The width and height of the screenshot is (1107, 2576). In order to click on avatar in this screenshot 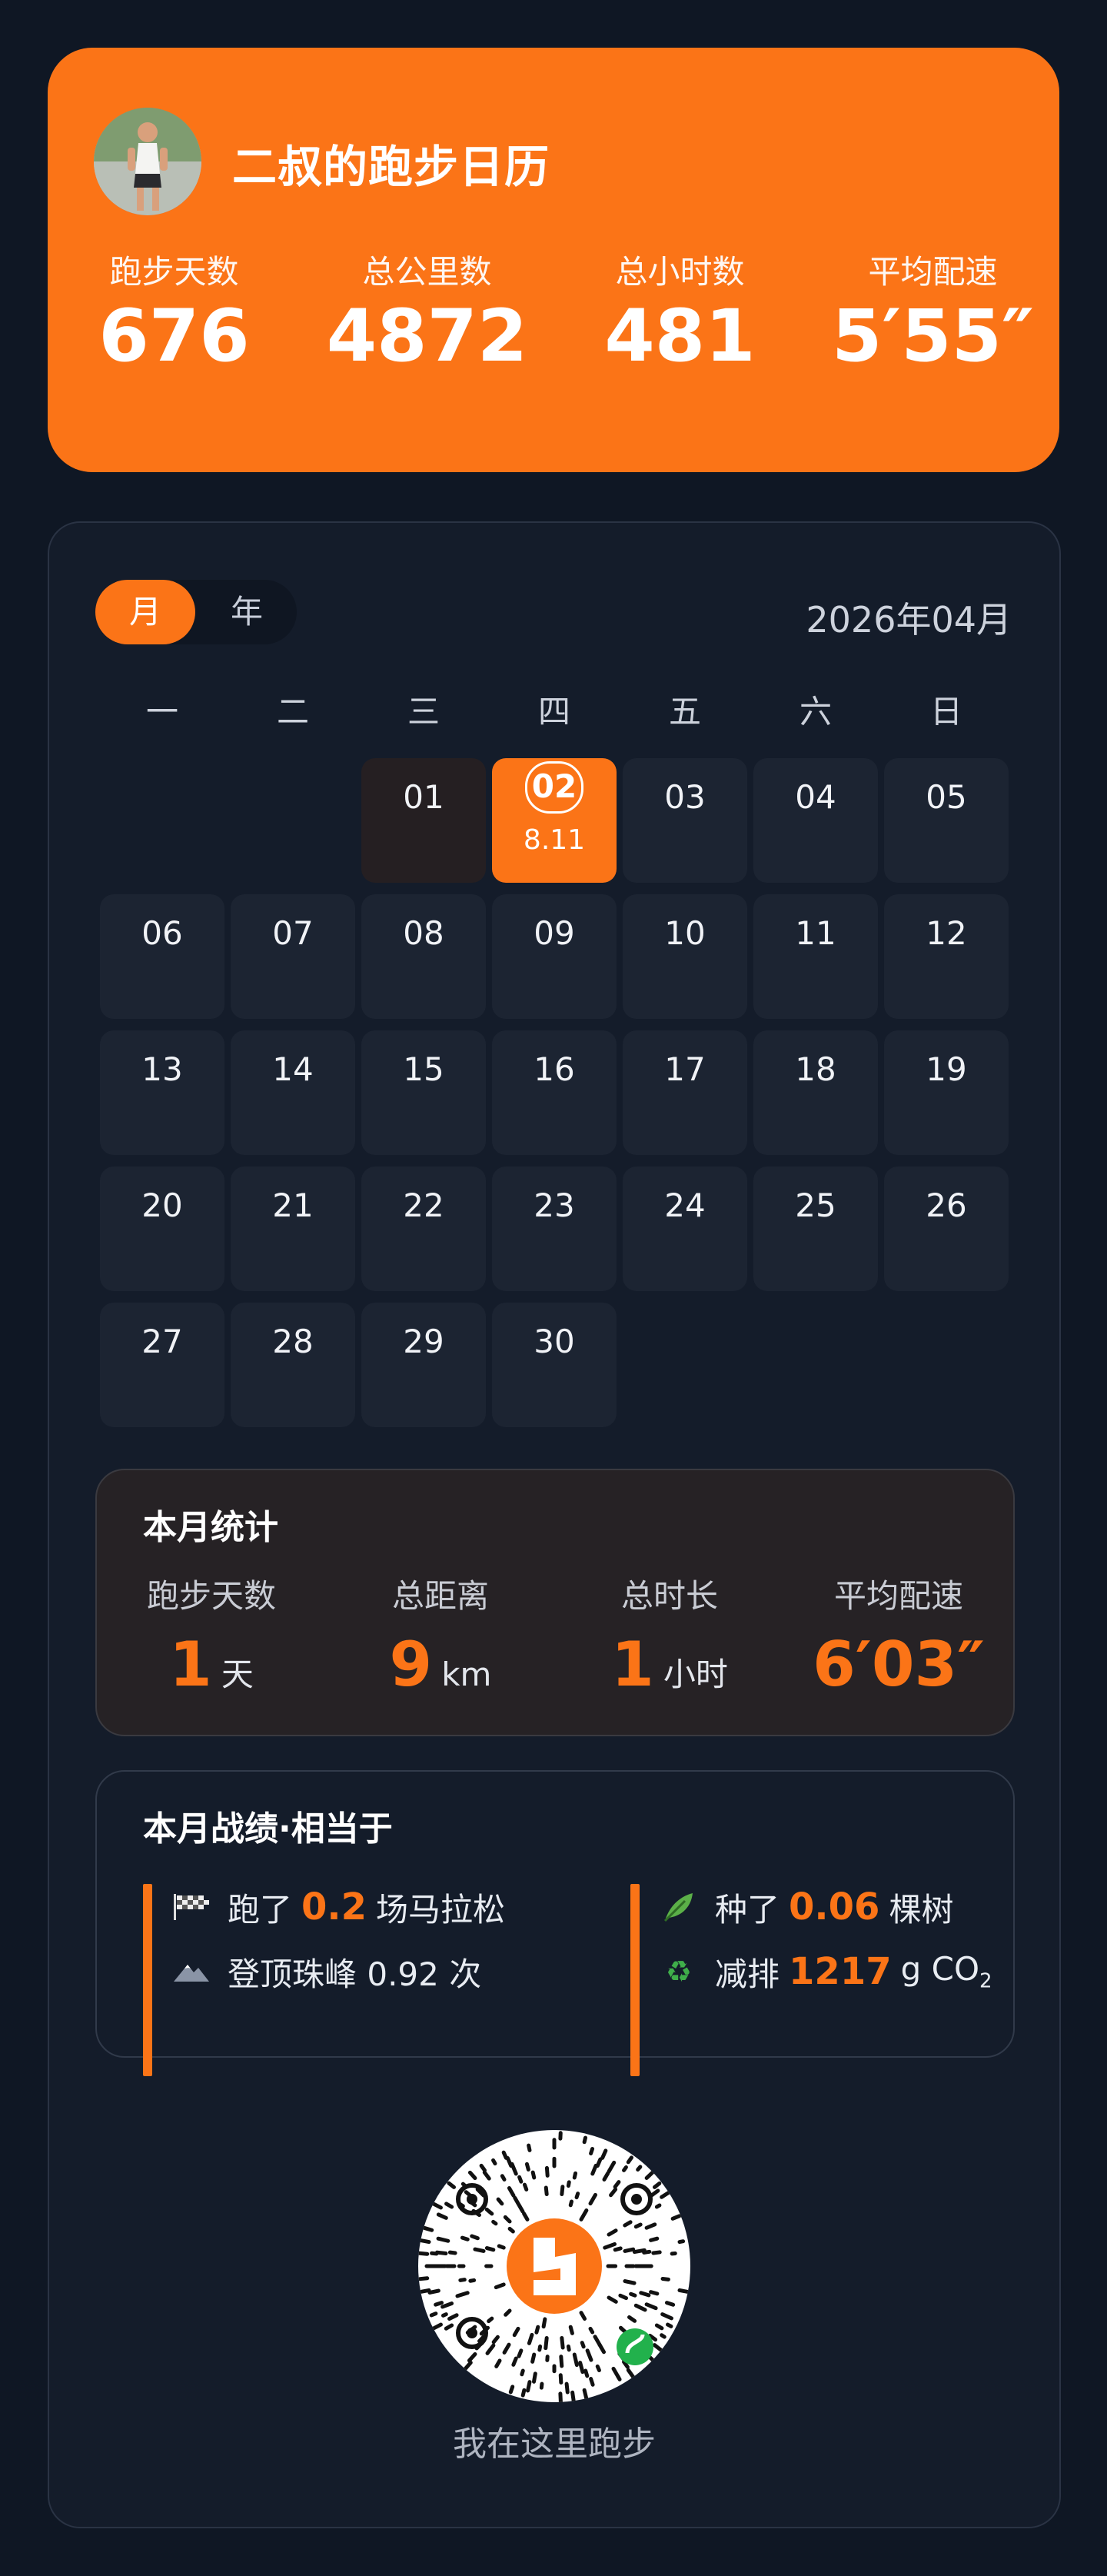, I will do `click(147, 161)`.